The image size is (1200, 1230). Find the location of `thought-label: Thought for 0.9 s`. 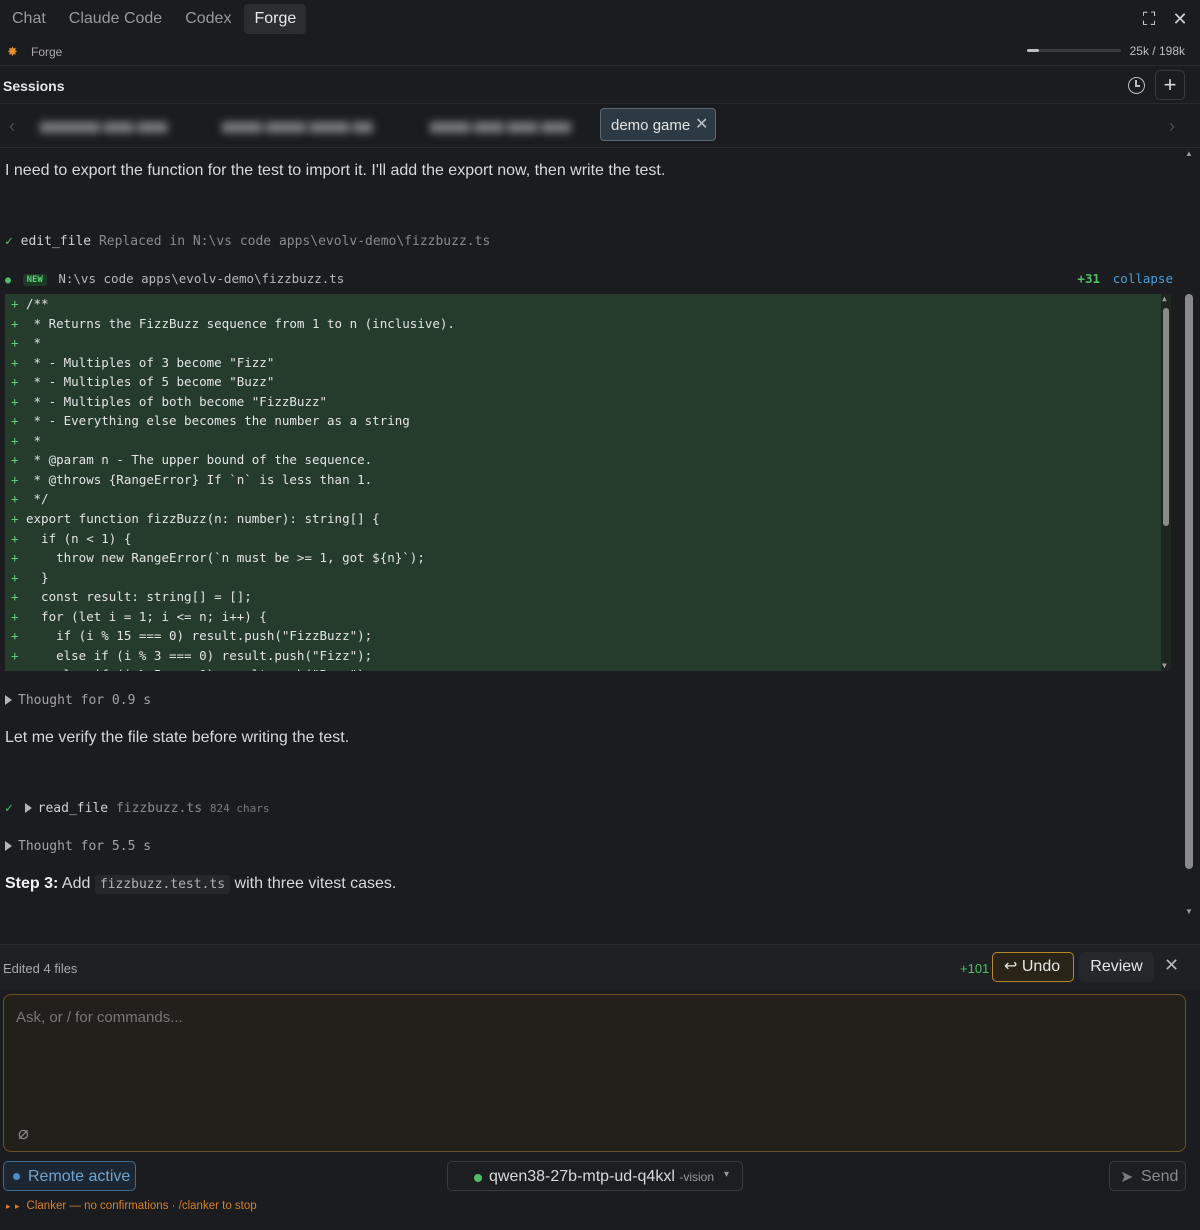

thought-label: Thought for 0.9 s is located at coordinates (85, 700).